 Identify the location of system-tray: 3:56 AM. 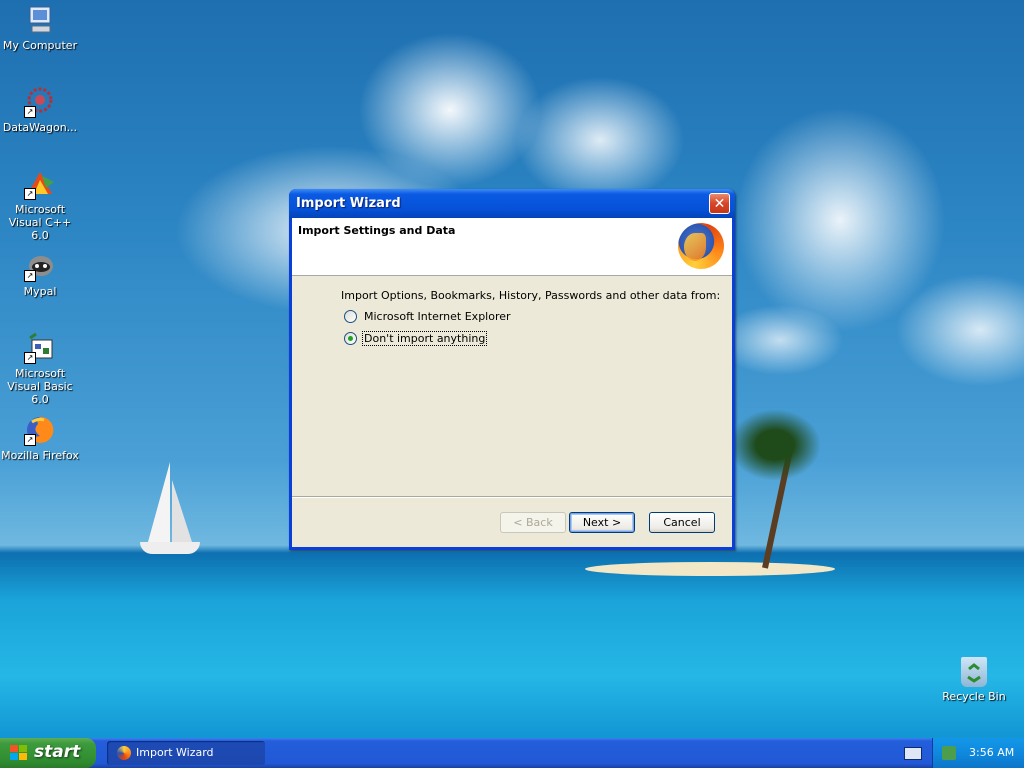
(978, 753).